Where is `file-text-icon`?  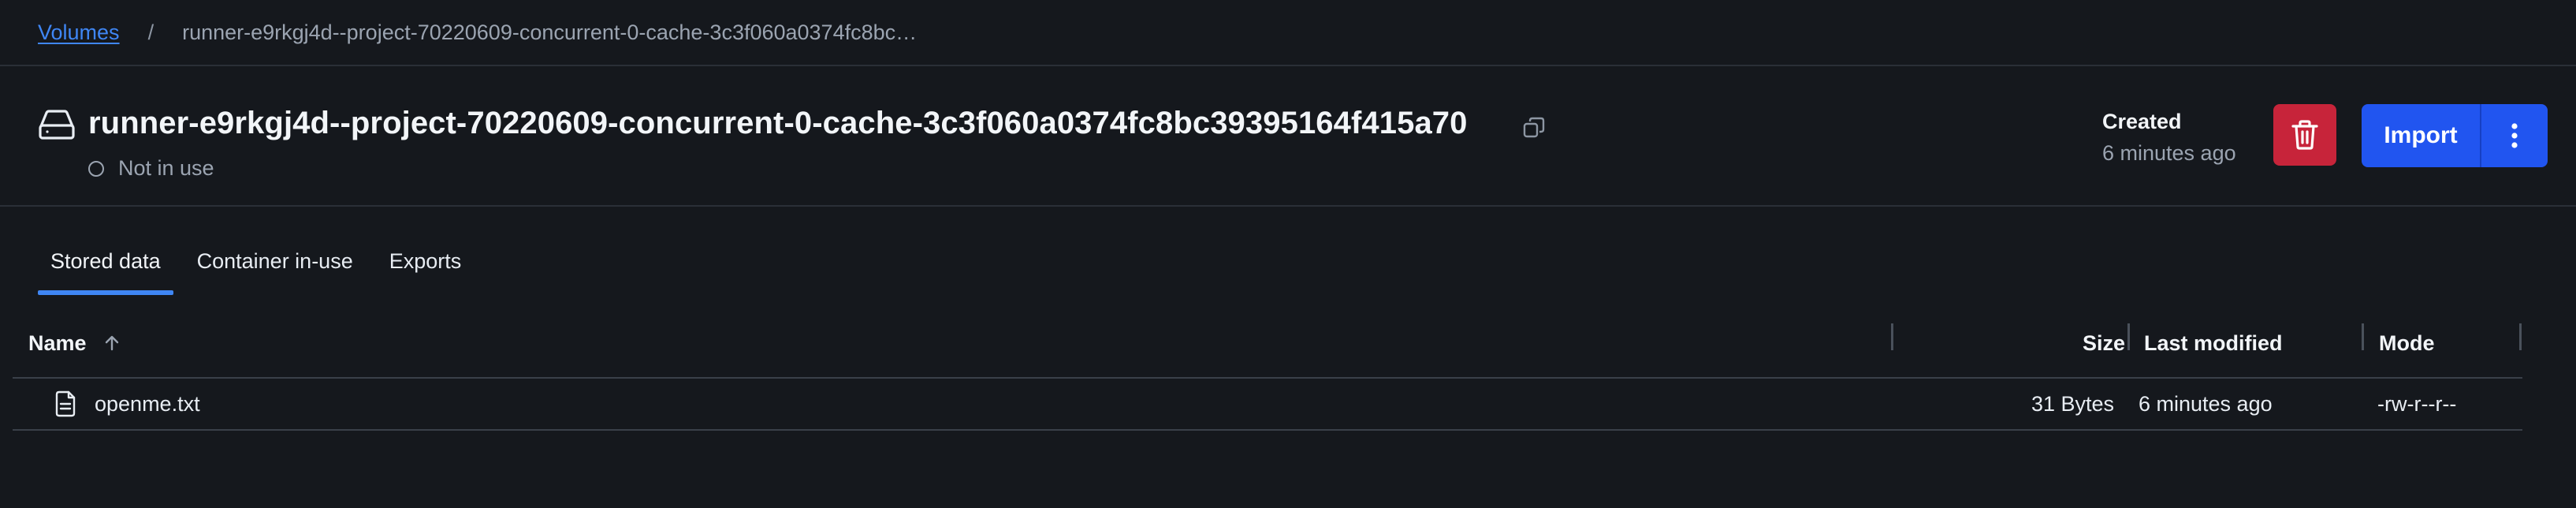
file-text-icon is located at coordinates (65, 403).